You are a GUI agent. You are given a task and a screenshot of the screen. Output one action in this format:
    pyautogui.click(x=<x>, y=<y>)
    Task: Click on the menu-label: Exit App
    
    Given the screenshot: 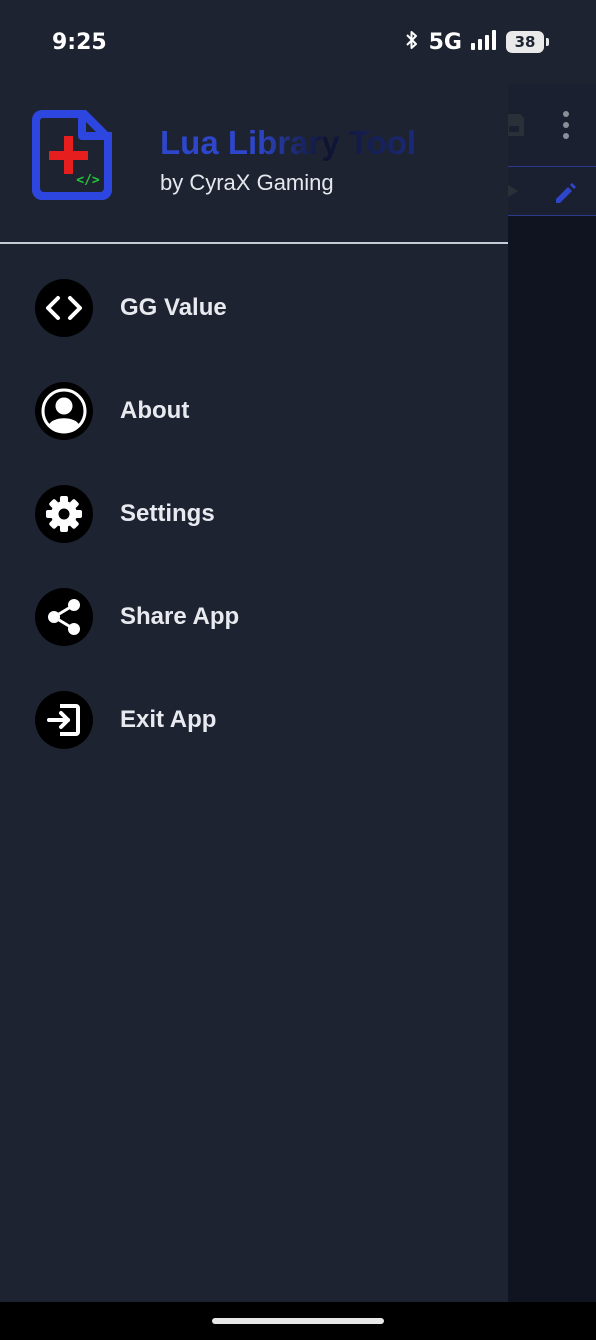 What is the action you would take?
    pyautogui.click(x=168, y=719)
    